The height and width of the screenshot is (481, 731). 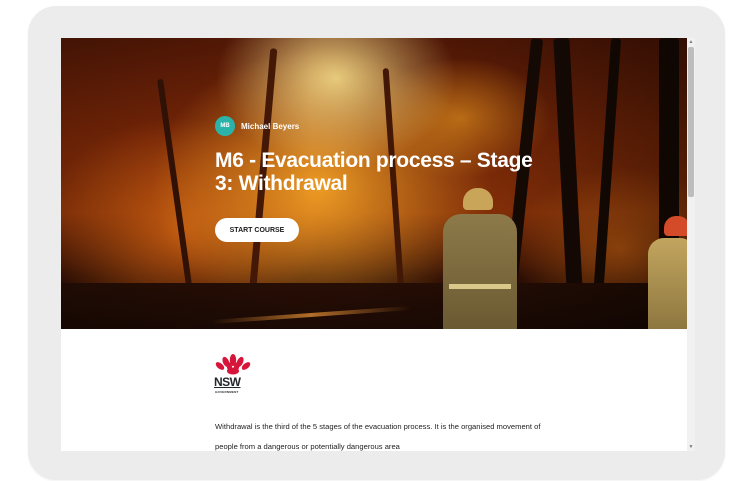 I want to click on nsw-government-logo: NSW GOVERNMENT, so click(x=233, y=376).